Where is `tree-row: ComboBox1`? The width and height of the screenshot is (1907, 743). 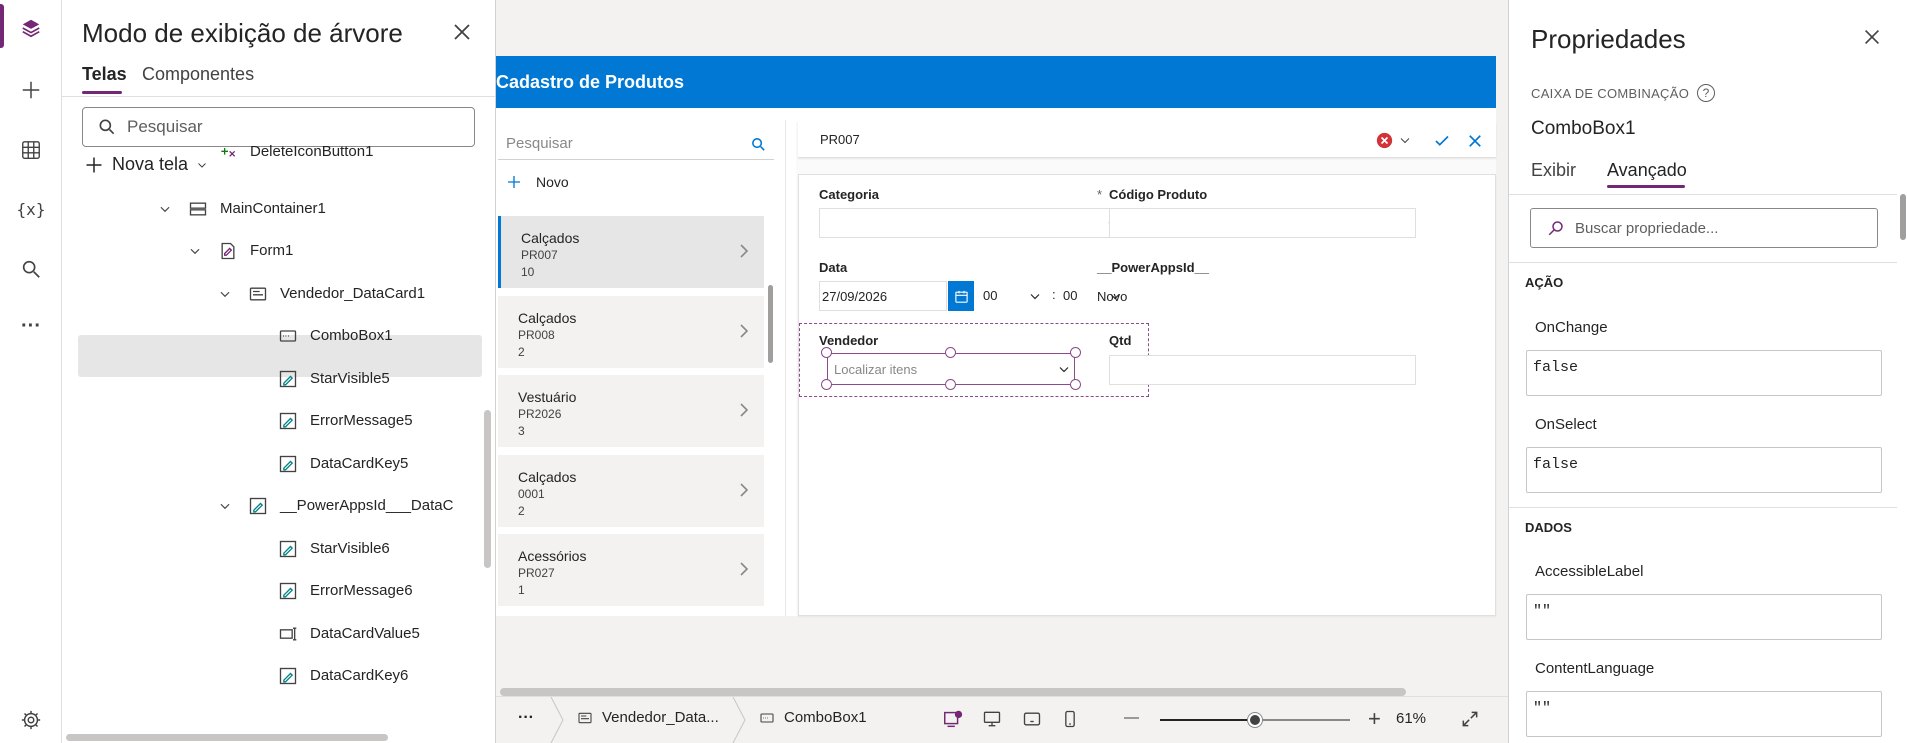 tree-row: ComboBox1 is located at coordinates (272, 336).